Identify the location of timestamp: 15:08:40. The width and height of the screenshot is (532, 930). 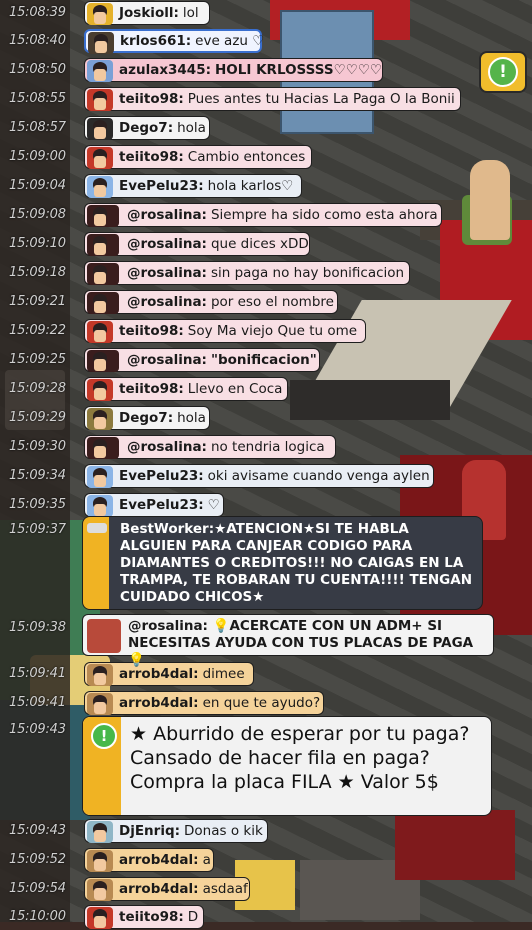
(37, 40).